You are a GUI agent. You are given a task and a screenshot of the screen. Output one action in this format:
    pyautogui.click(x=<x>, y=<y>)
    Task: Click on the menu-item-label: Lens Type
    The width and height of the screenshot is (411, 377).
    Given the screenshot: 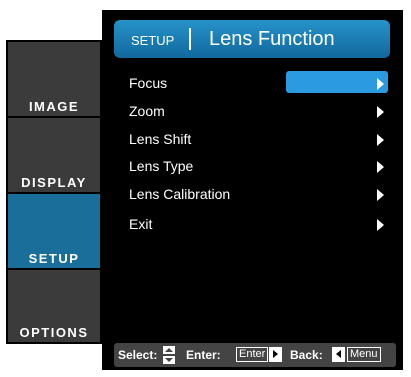 What is the action you would take?
    pyautogui.click(x=161, y=166)
    